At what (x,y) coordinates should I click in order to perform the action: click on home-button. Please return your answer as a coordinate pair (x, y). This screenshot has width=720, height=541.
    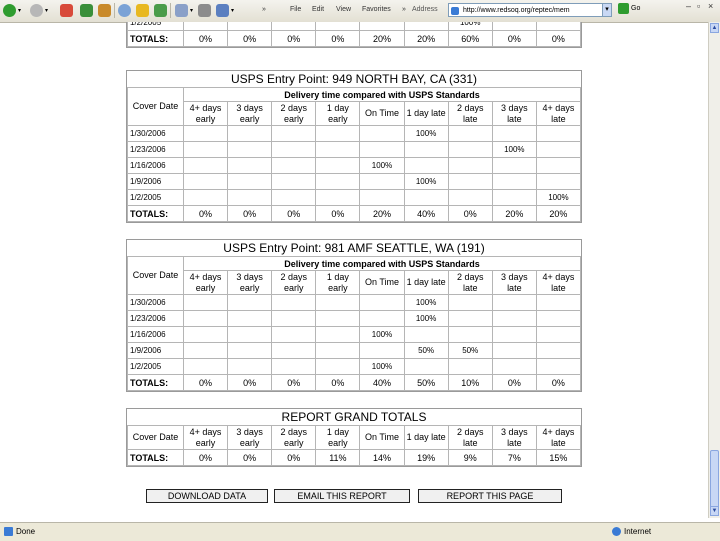
    Looking at the image, I should click on (104, 10).